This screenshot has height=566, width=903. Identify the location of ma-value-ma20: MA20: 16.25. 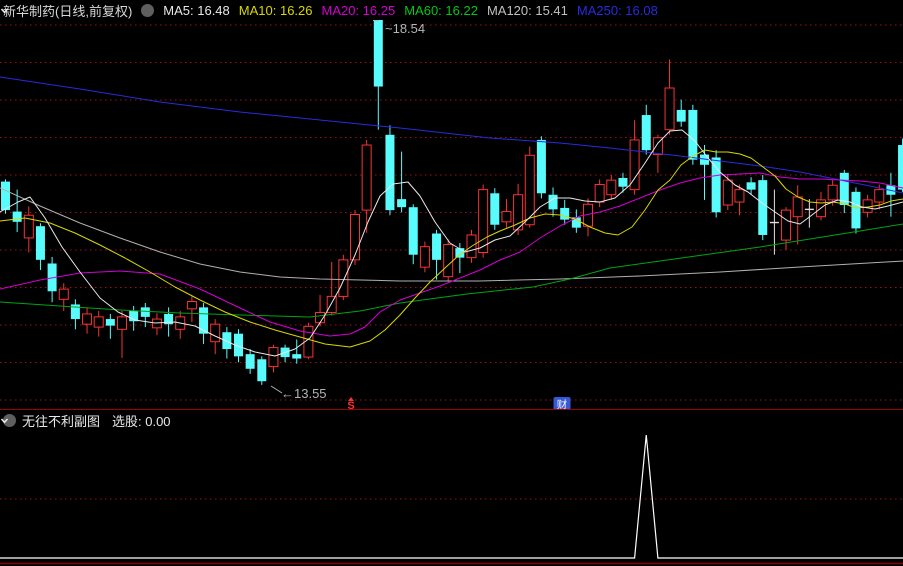
(358, 10).